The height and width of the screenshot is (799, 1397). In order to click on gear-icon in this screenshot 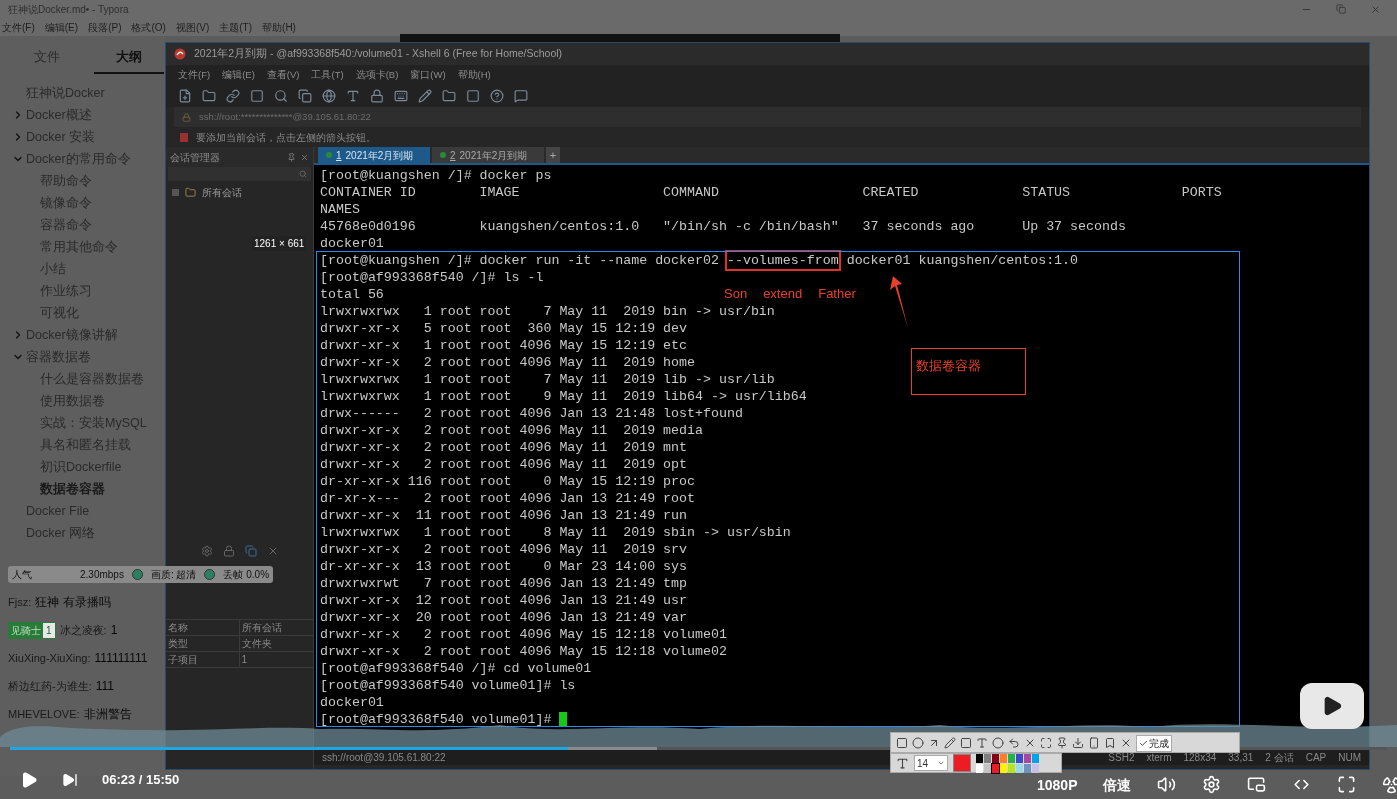, I will do `click(206, 551)`.